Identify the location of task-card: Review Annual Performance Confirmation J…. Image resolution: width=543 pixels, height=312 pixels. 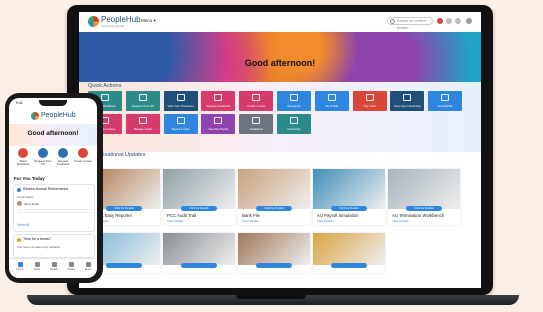
(54, 208).